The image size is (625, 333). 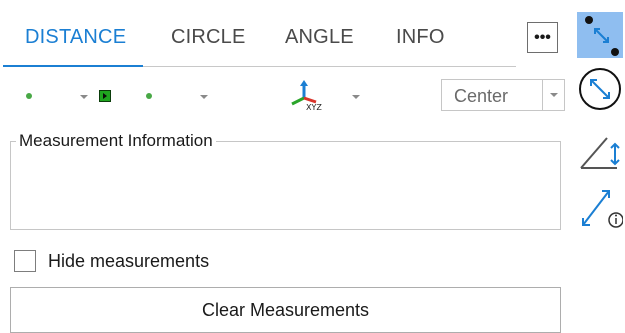 I want to click on tab-divider, so click(x=329, y=66).